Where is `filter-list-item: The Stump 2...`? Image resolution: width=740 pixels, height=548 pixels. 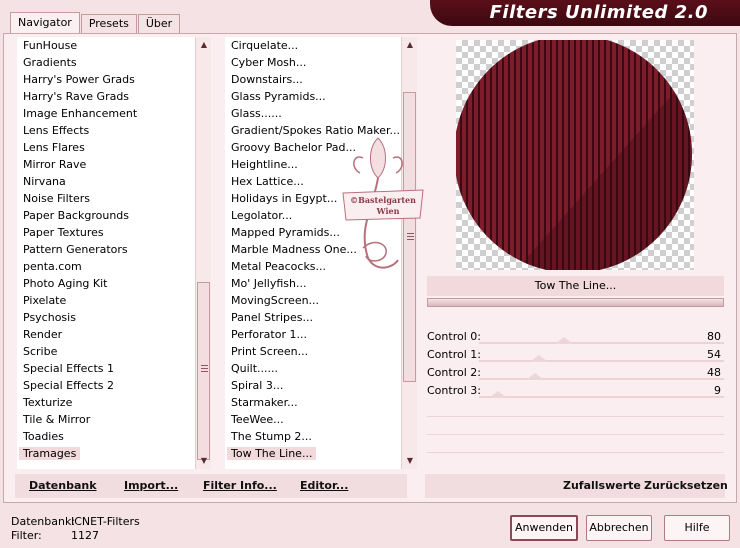 filter-list-item: The Stump 2... is located at coordinates (313, 436).